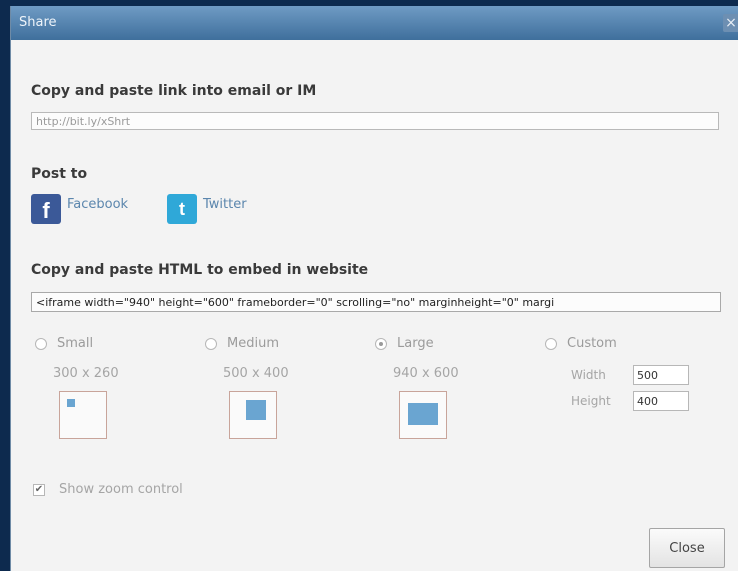 The width and height of the screenshot is (738, 571). What do you see at coordinates (426, 373) in the screenshot?
I see `size-dims-large: 940 x 600` at bounding box center [426, 373].